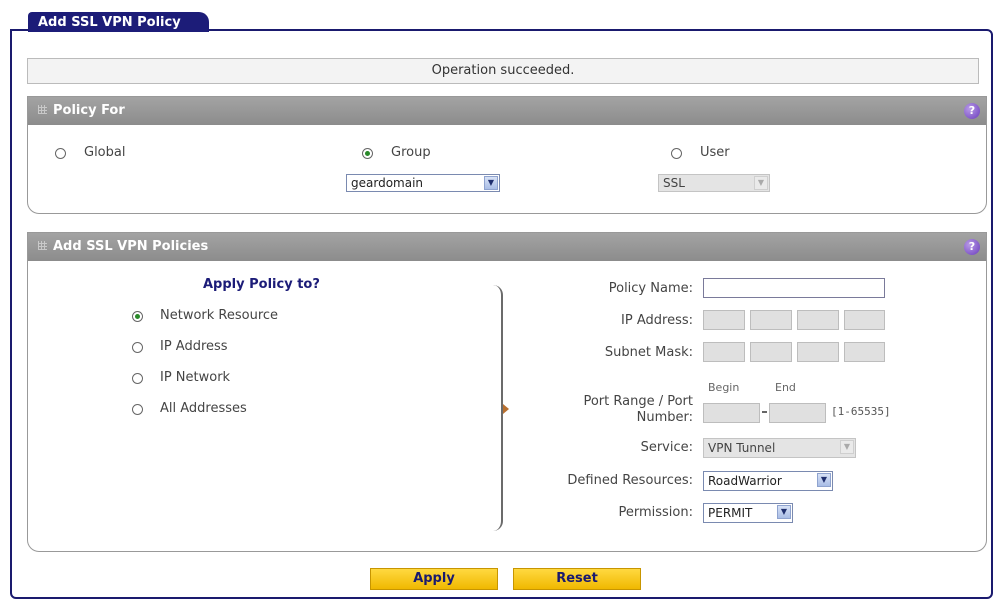 The image size is (1003, 604). What do you see at coordinates (60, 153) in the screenshot?
I see `global-radio` at bounding box center [60, 153].